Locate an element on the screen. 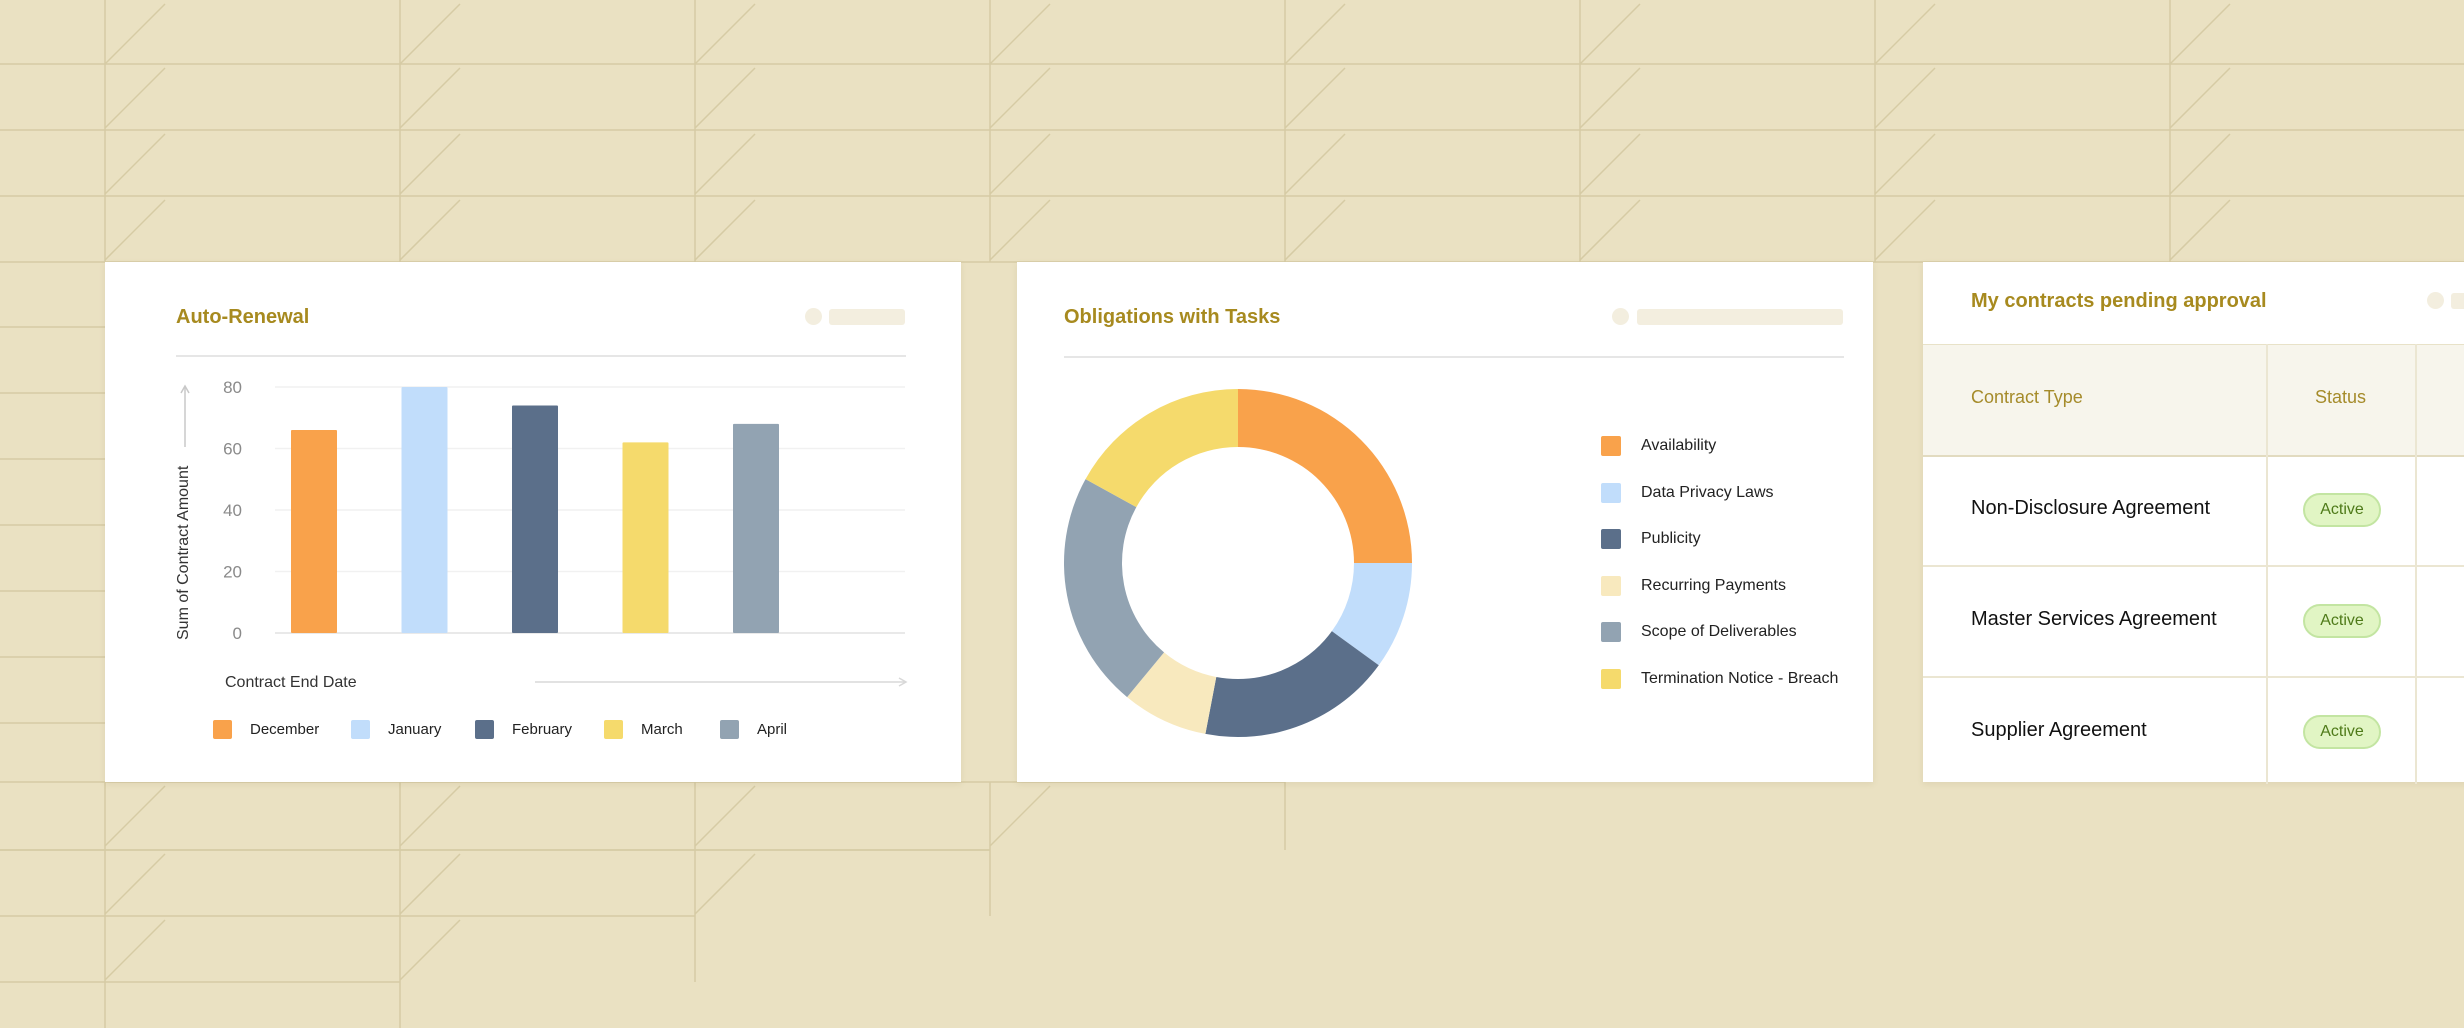  contract-type-cell: Supplier Agreement is located at coordinates (2059, 730).